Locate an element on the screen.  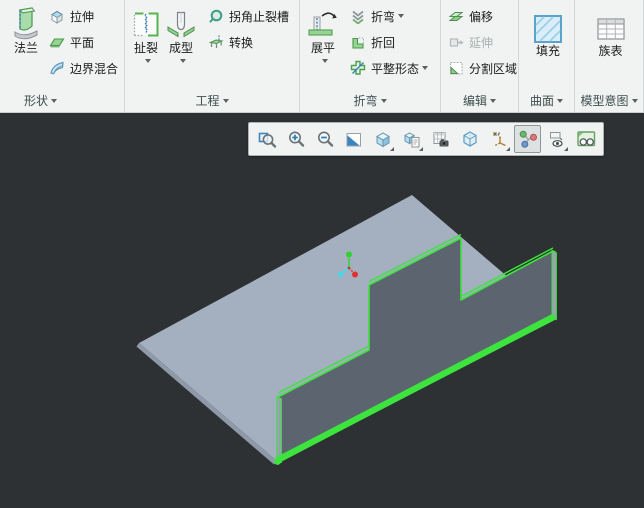
view-manager-icon is located at coordinates (440, 139).